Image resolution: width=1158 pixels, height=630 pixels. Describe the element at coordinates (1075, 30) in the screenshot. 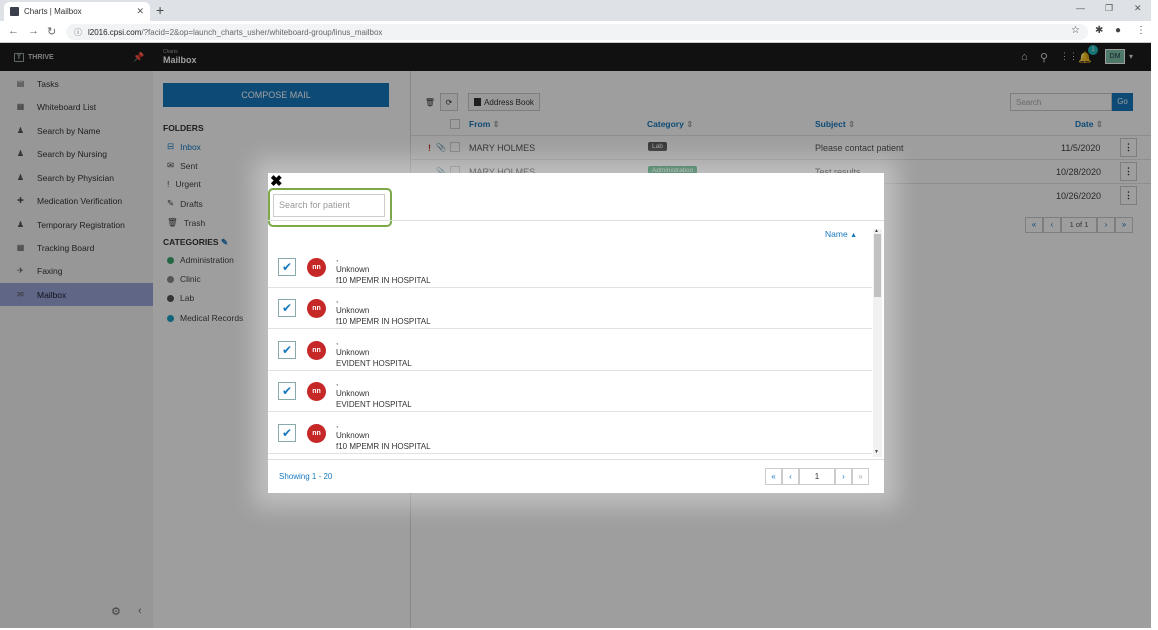

I see `bookmark-star-icon: ☆` at that location.